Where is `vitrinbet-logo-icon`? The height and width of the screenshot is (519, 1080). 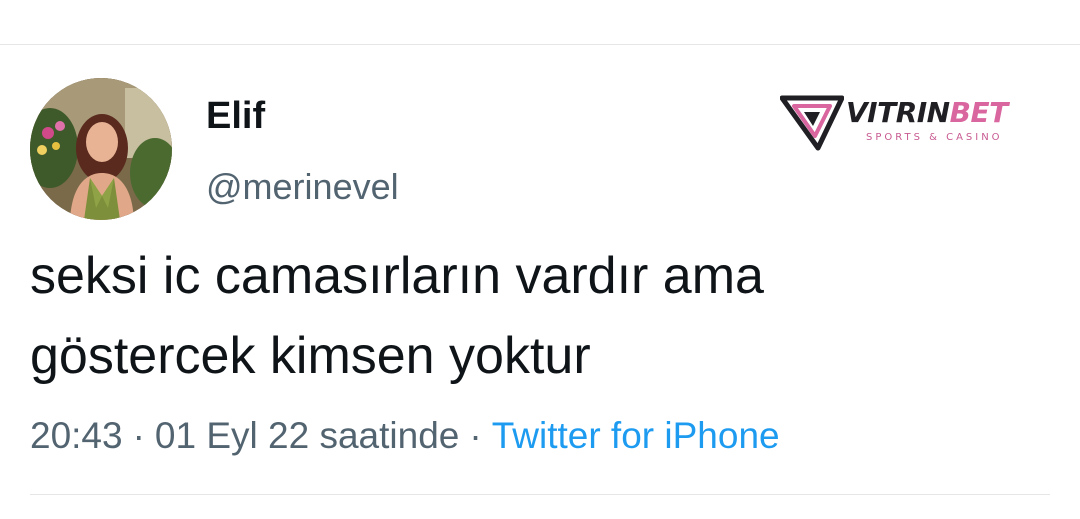 vitrinbet-logo-icon is located at coordinates (812, 123).